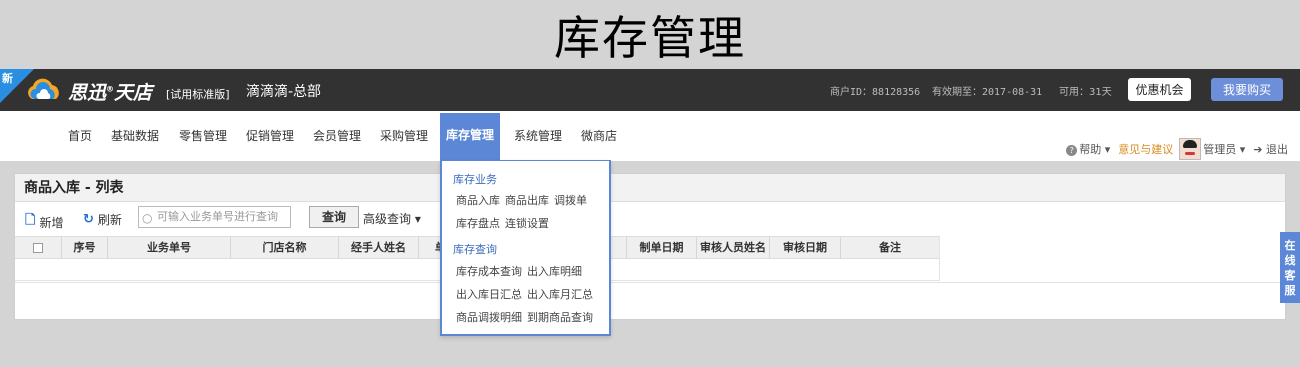 The image size is (1300, 367). What do you see at coordinates (1088, 149) in the screenshot?
I see `help-link: ? 帮助 ▾` at bounding box center [1088, 149].